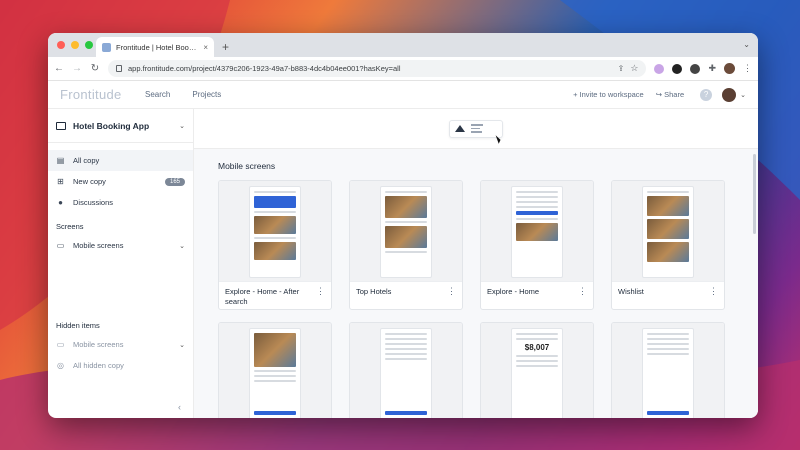  What do you see at coordinates (206, 94) in the screenshot?
I see `nav-projects: Projects` at bounding box center [206, 94].